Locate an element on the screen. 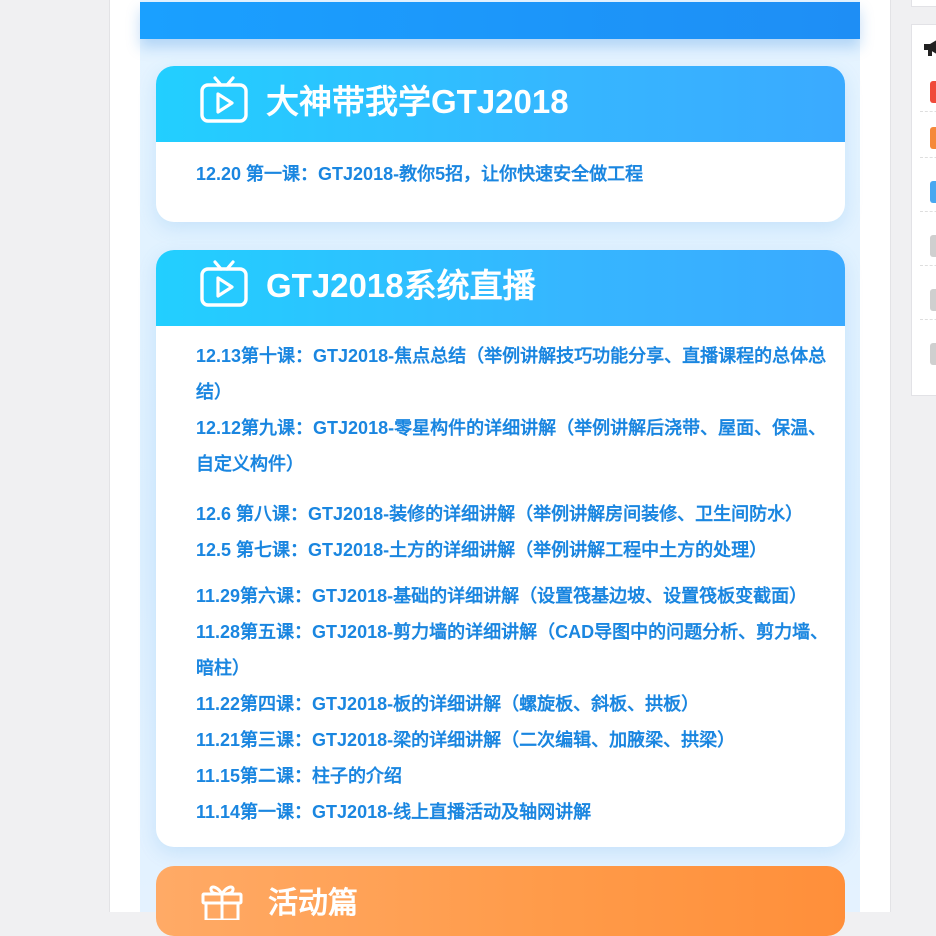 This screenshot has width=936, height=936. megaphone-icon is located at coordinates (929, 47).